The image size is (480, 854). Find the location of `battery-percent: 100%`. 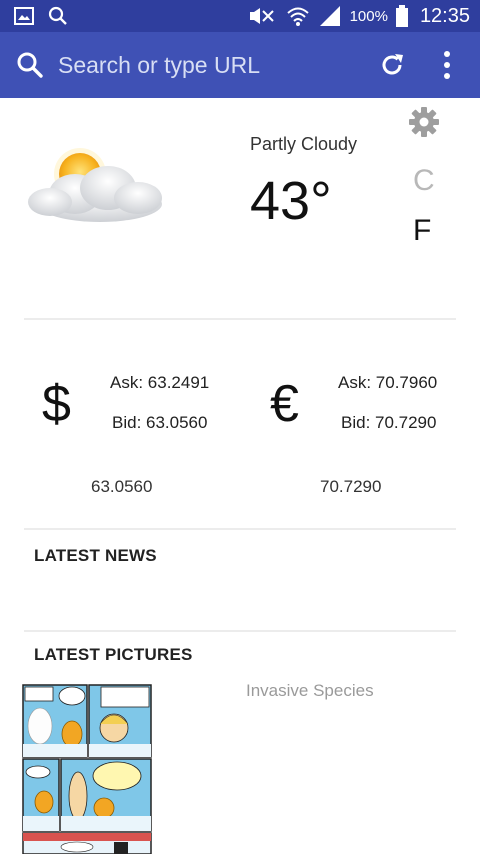

battery-percent: 100% is located at coordinates (368, 16).